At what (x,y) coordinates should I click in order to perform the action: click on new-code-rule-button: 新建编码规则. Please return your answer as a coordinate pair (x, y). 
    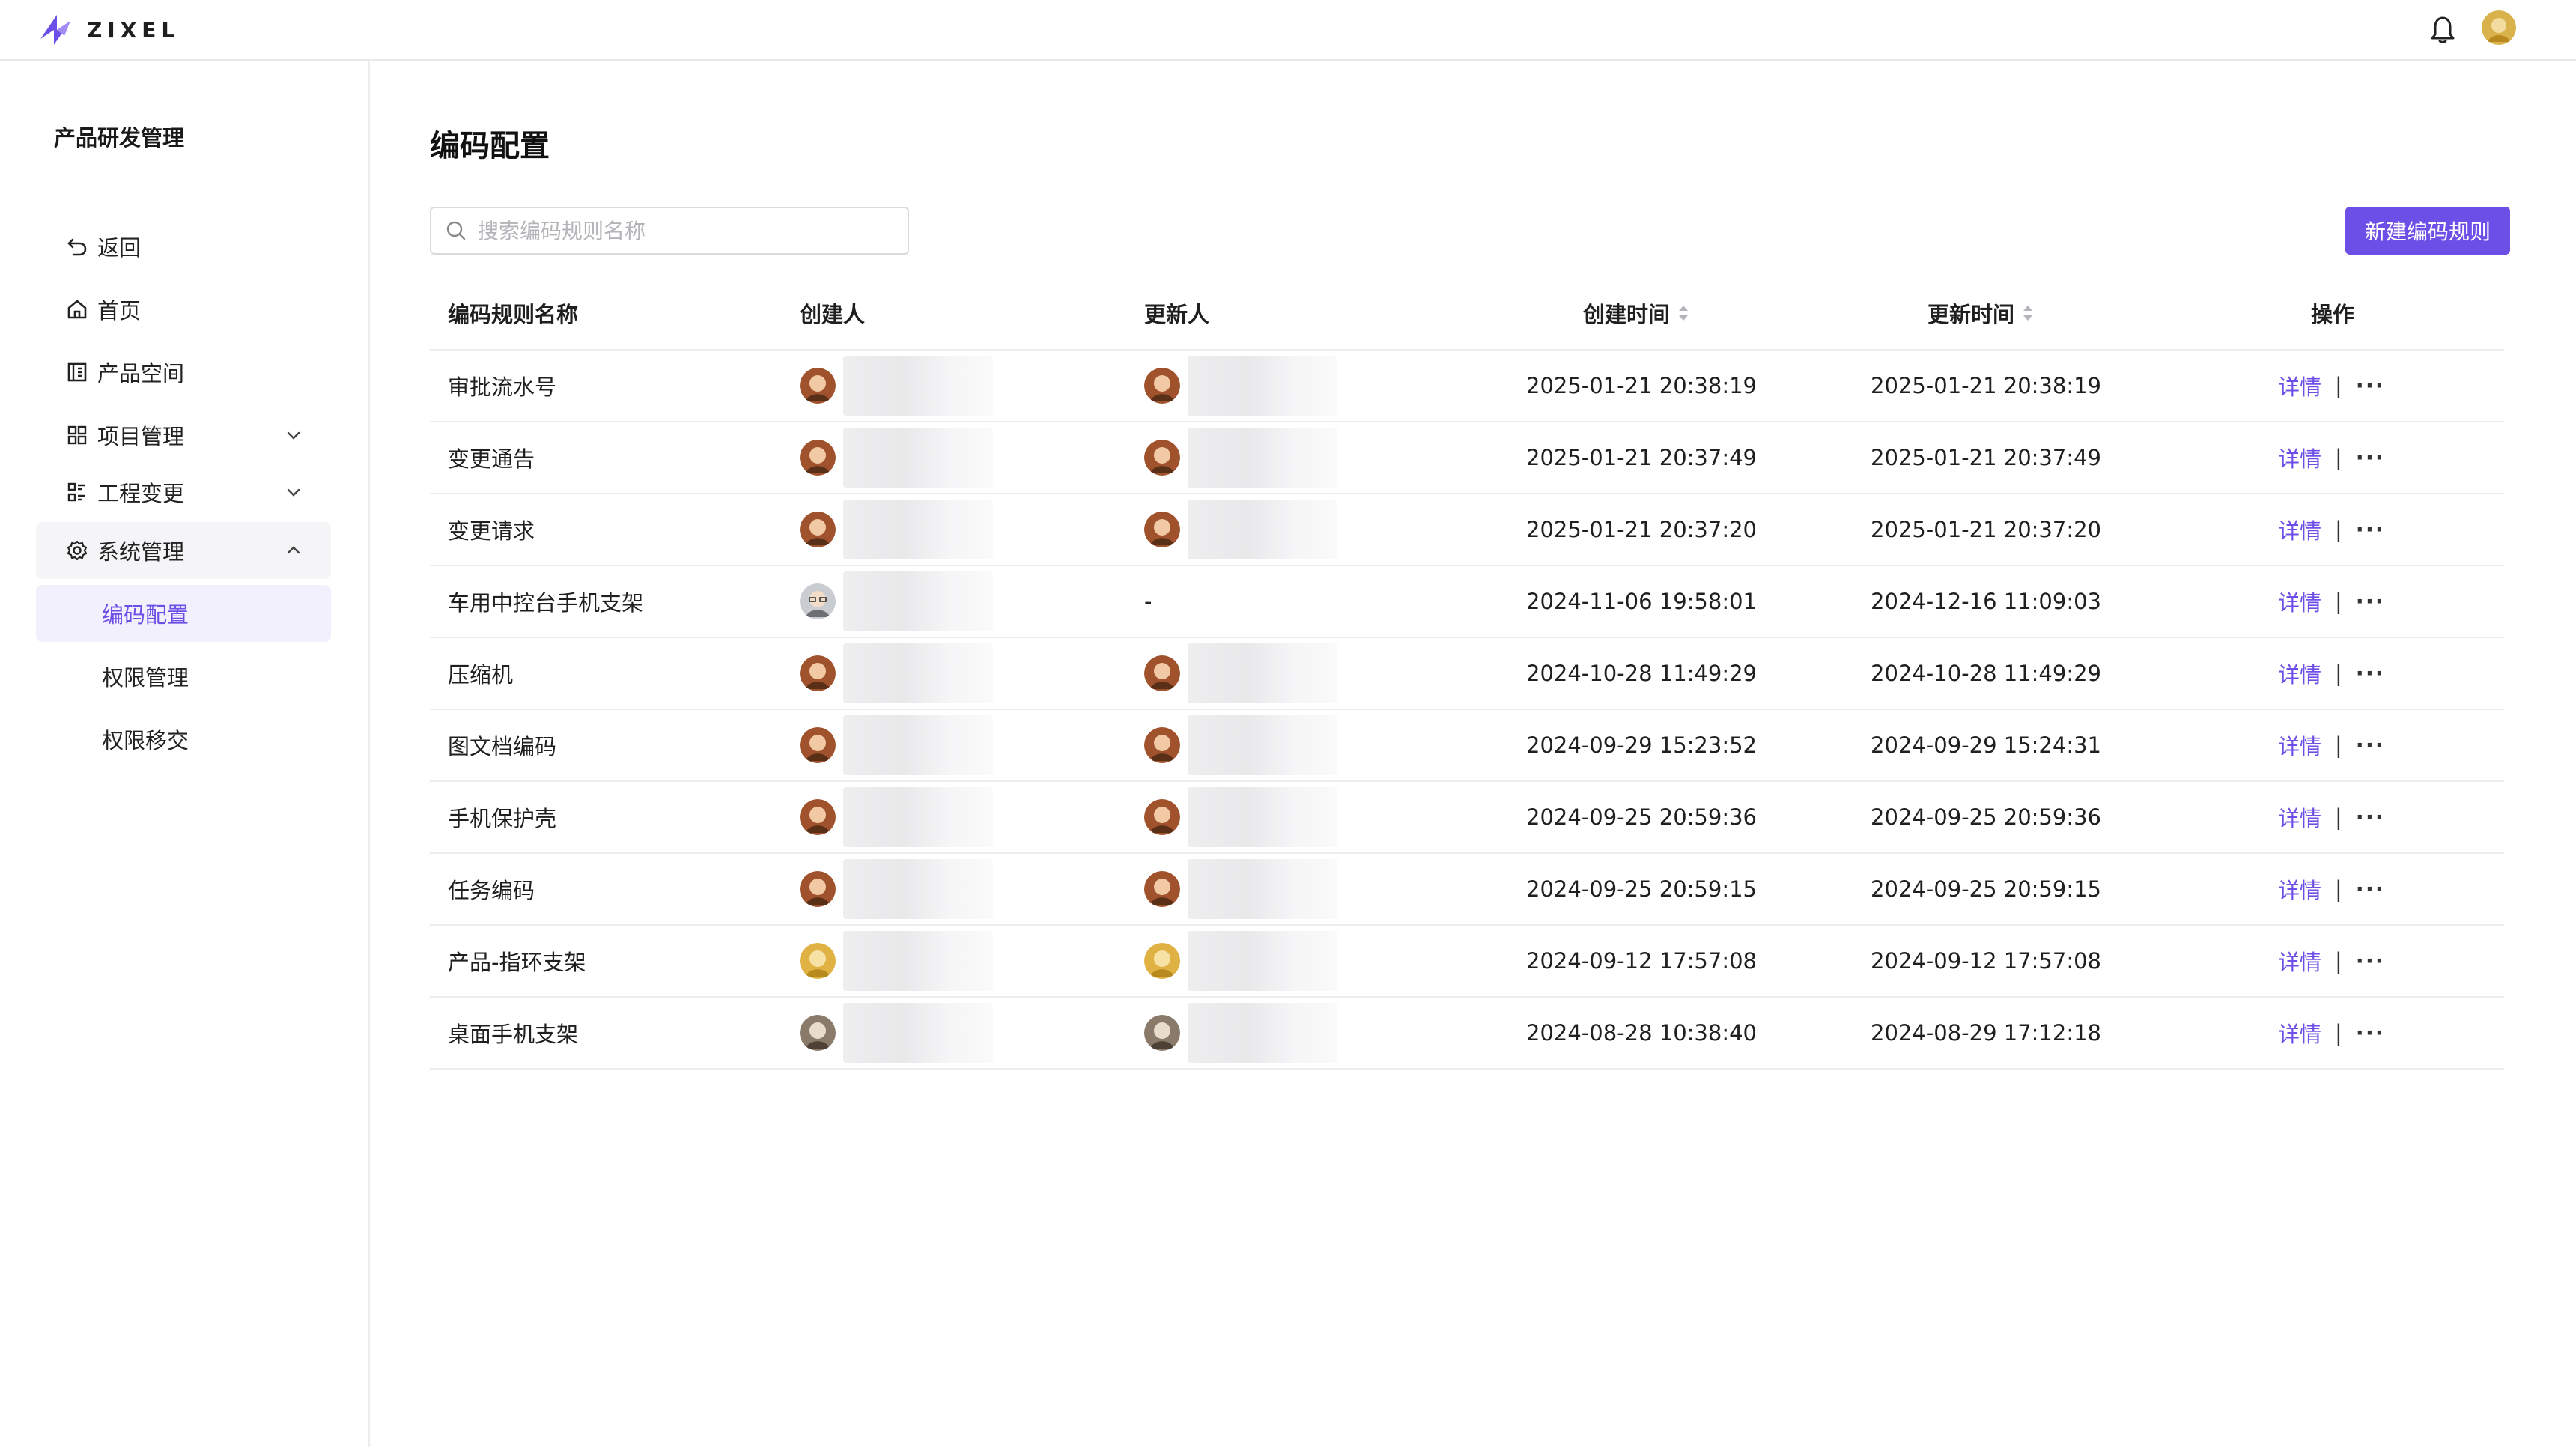
    Looking at the image, I should click on (2427, 231).